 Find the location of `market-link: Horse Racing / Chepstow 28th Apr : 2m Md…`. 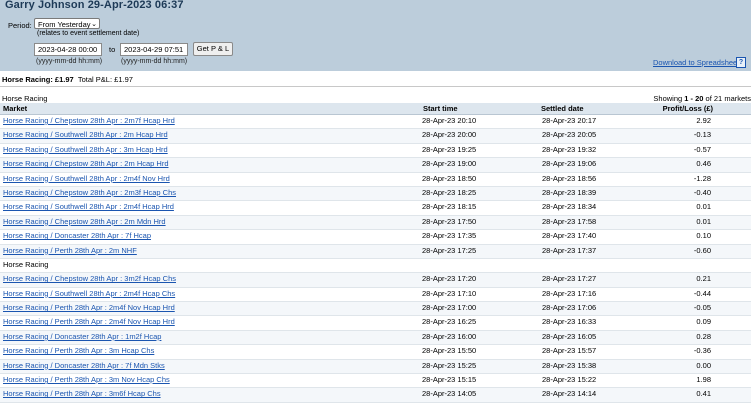

market-link: Horse Racing / Chepstow 28th Apr : 2m Md… is located at coordinates (84, 221).